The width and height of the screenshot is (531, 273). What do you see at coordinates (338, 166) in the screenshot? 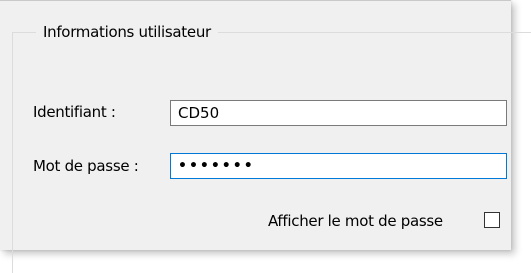
I see `password-field: •••••••` at bounding box center [338, 166].